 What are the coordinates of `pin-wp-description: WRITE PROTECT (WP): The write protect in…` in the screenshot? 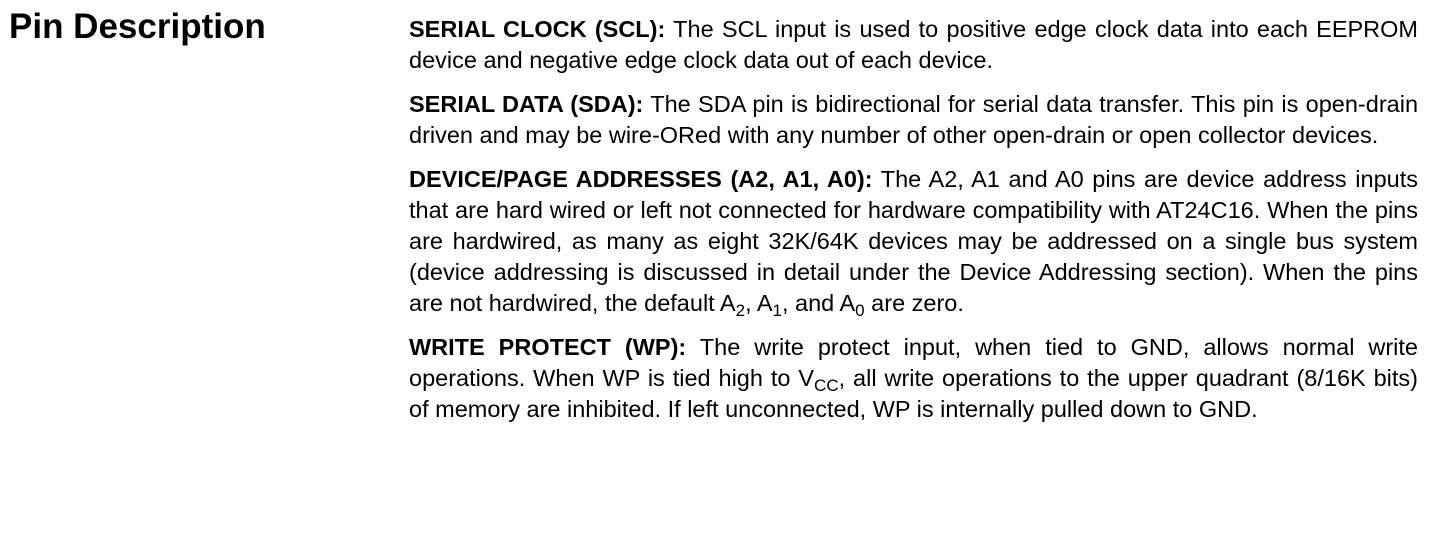 It's located at (913, 378).